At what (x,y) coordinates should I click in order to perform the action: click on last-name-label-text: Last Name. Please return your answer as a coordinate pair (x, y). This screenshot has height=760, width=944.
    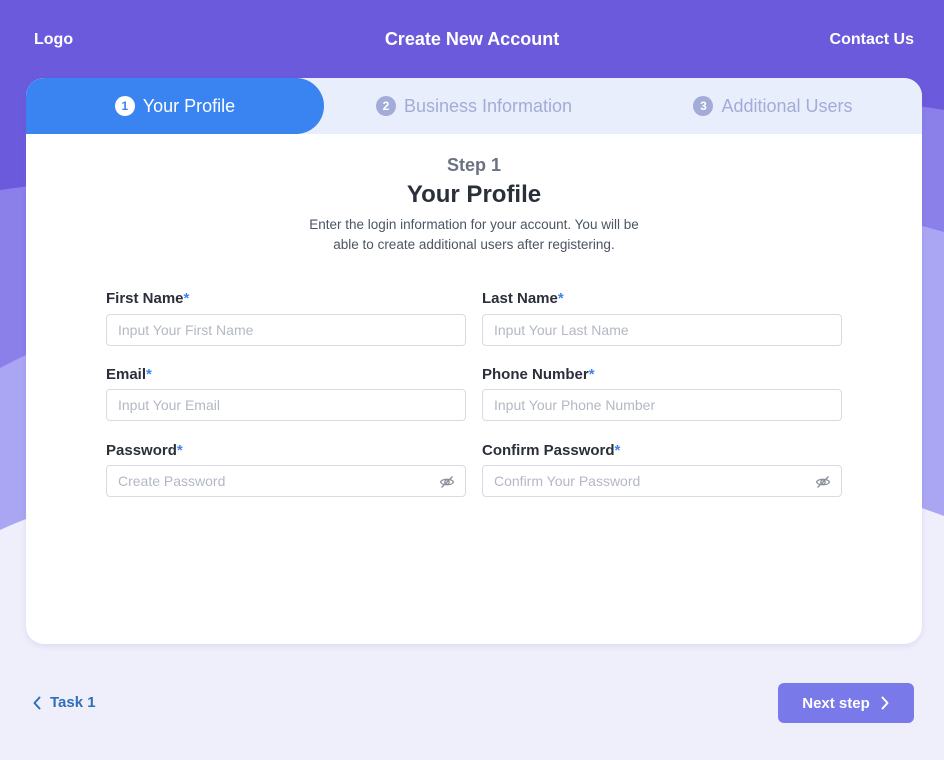
    Looking at the image, I should click on (520, 298).